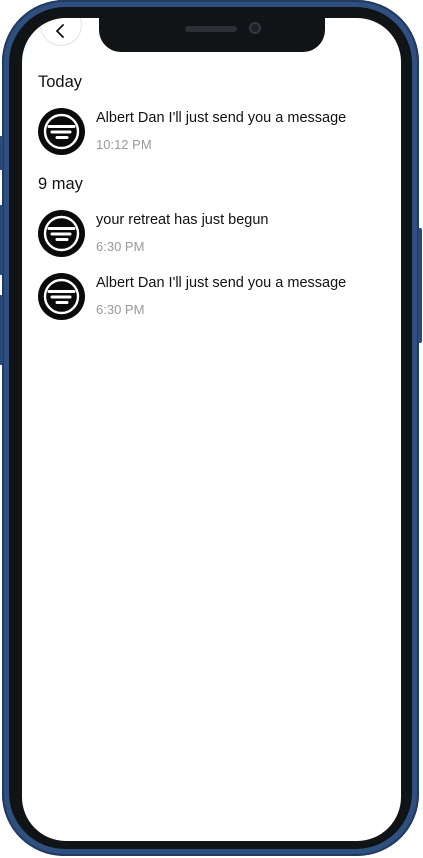  What do you see at coordinates (124, 144) in the screenshot?
I see `notification-time: 10:12 PM` at bounding box center [124, 144].